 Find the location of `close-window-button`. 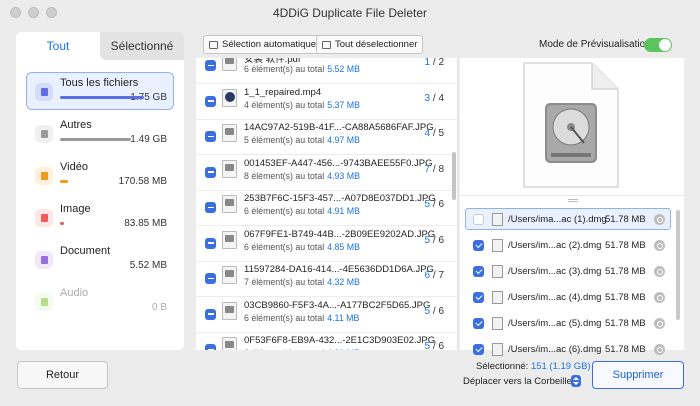

close-window-button is located at coordinates (15, 12).